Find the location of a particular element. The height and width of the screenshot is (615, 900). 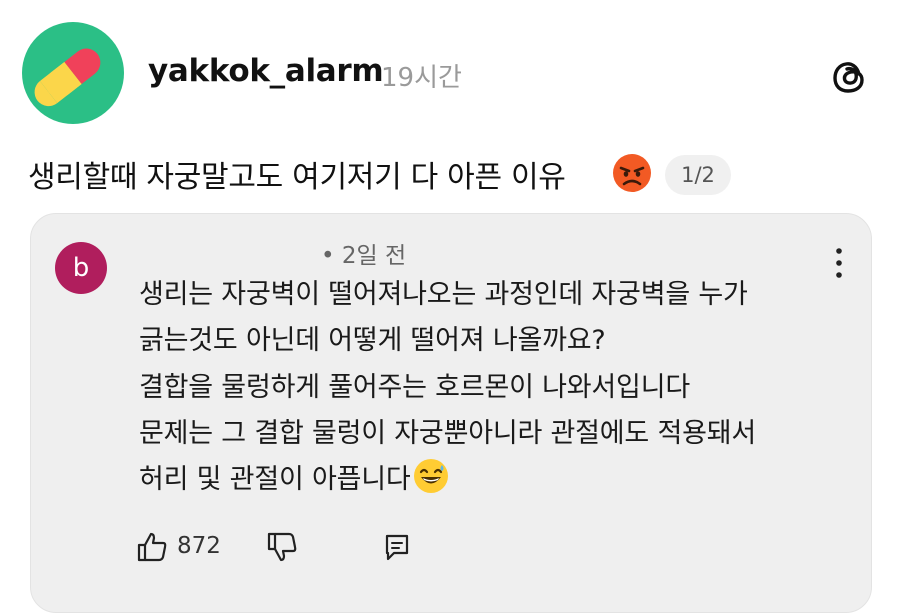

like-count: 872 is located at coordinates (199, 546).